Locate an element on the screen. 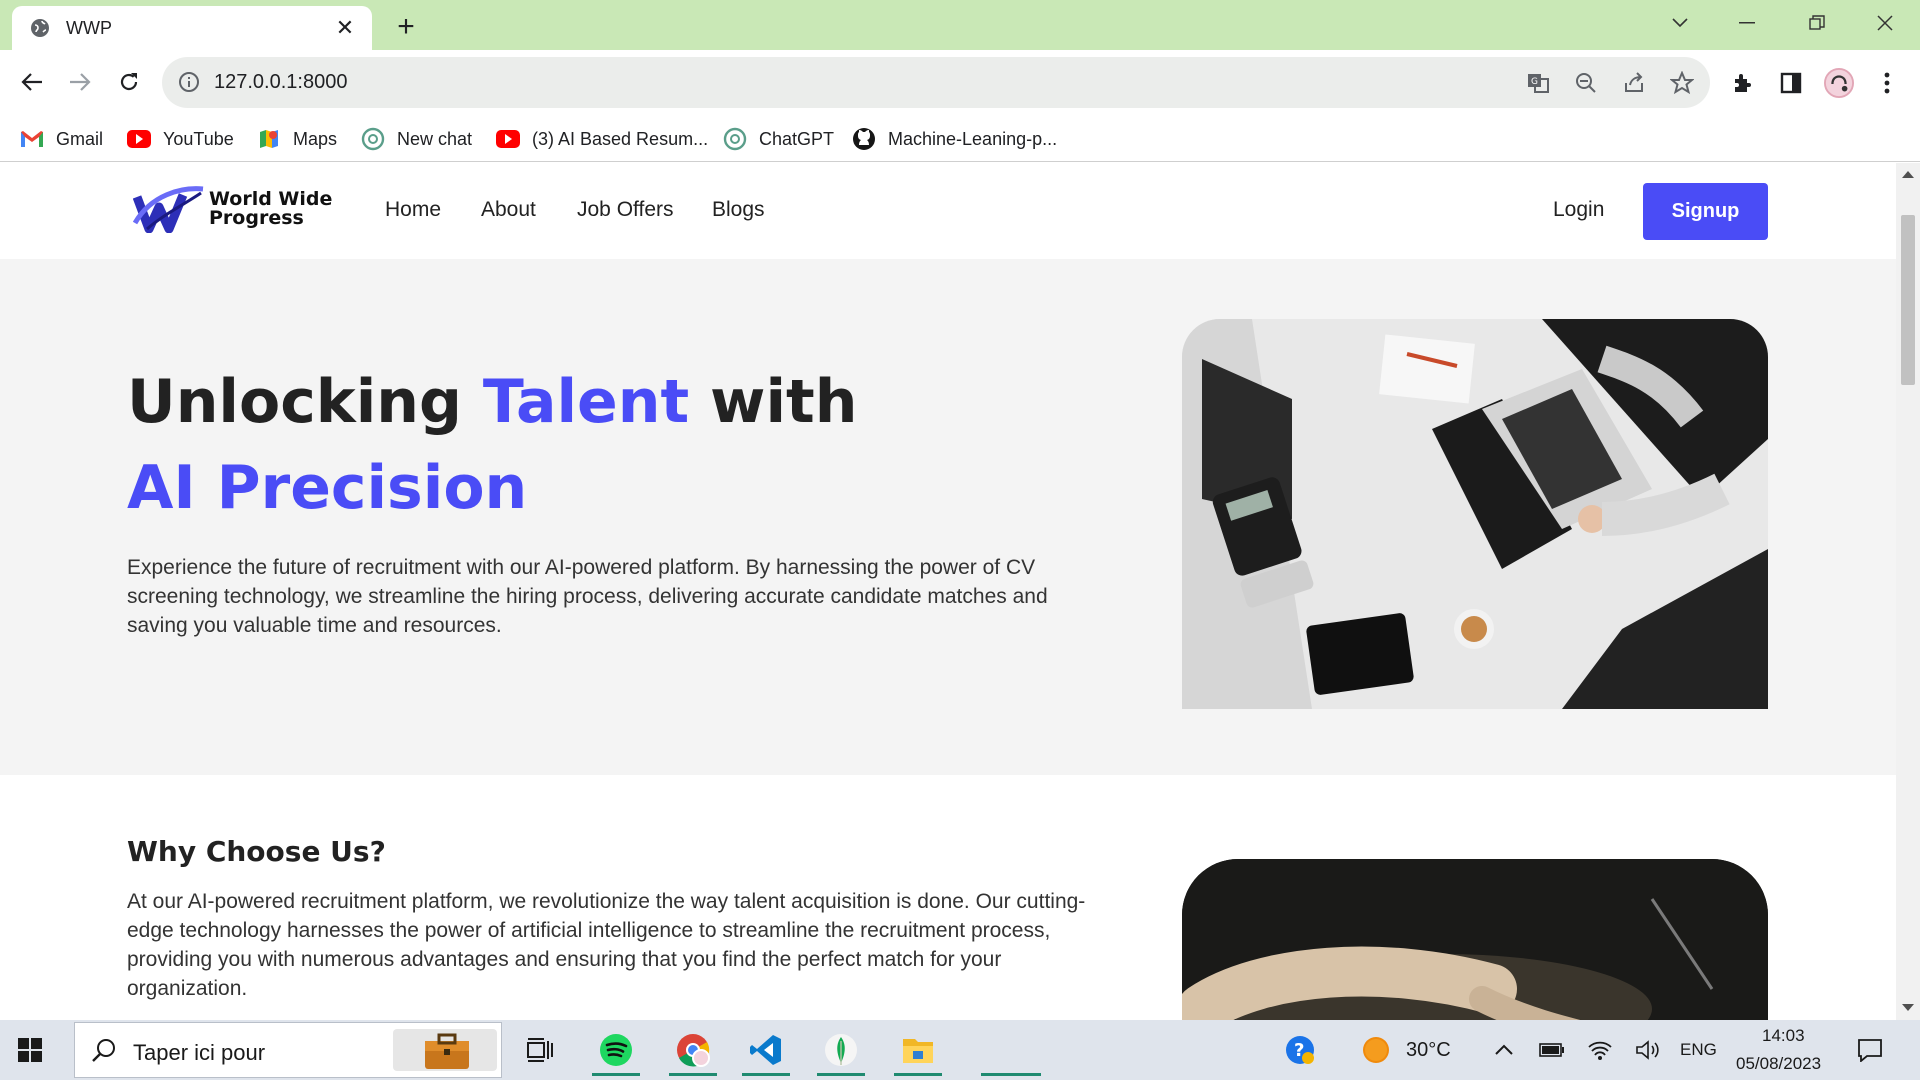 The image size is (1920, 1080). nav-about: About is located at coordinates (508, 210).